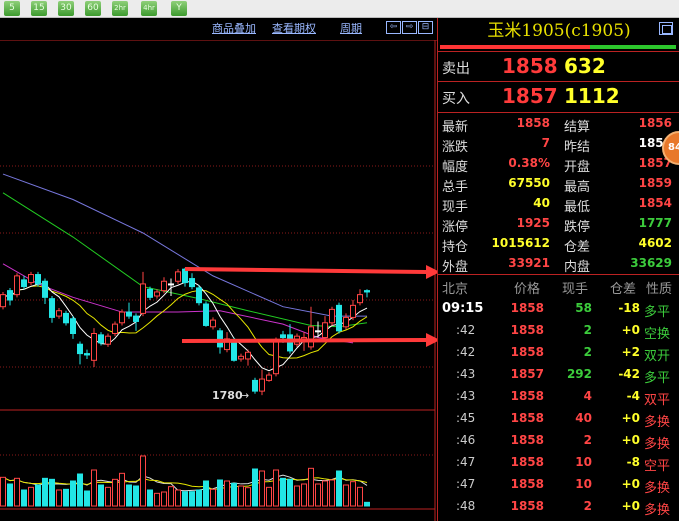 The width and height of the screenshot is (679, 521). I want to click on stat-value: 1854, so click(655, 203).